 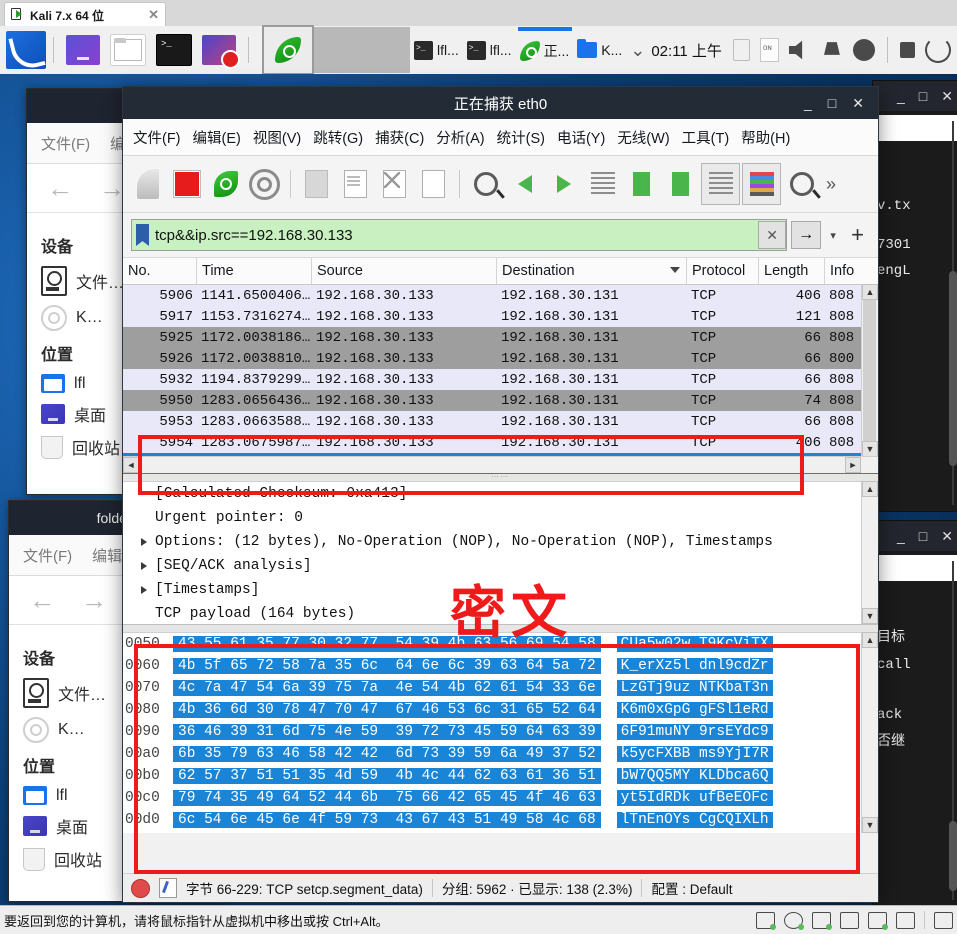 I want to click on restart-capture-icon, so click(x=225, y=184).